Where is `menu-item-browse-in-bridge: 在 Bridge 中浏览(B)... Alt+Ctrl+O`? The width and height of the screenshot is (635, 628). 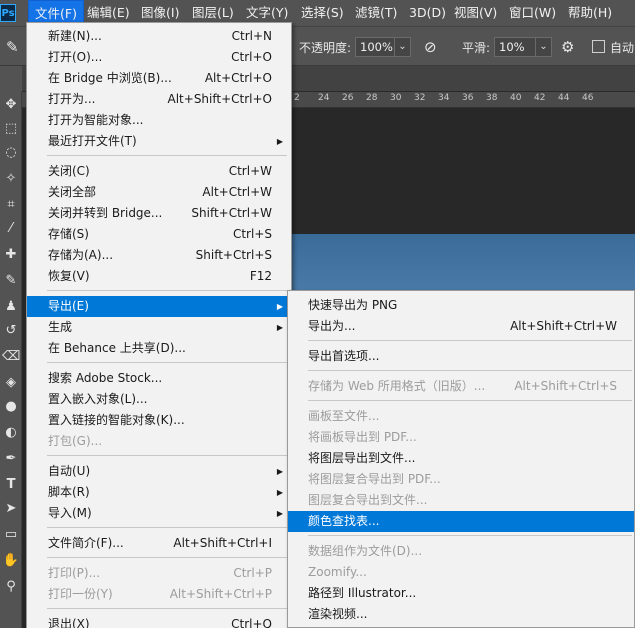
menu-item-browse-in-bridge: 在 Bridge 中浏览(B)... Alt+Ctrl+O is located at coordinates (159, 78).